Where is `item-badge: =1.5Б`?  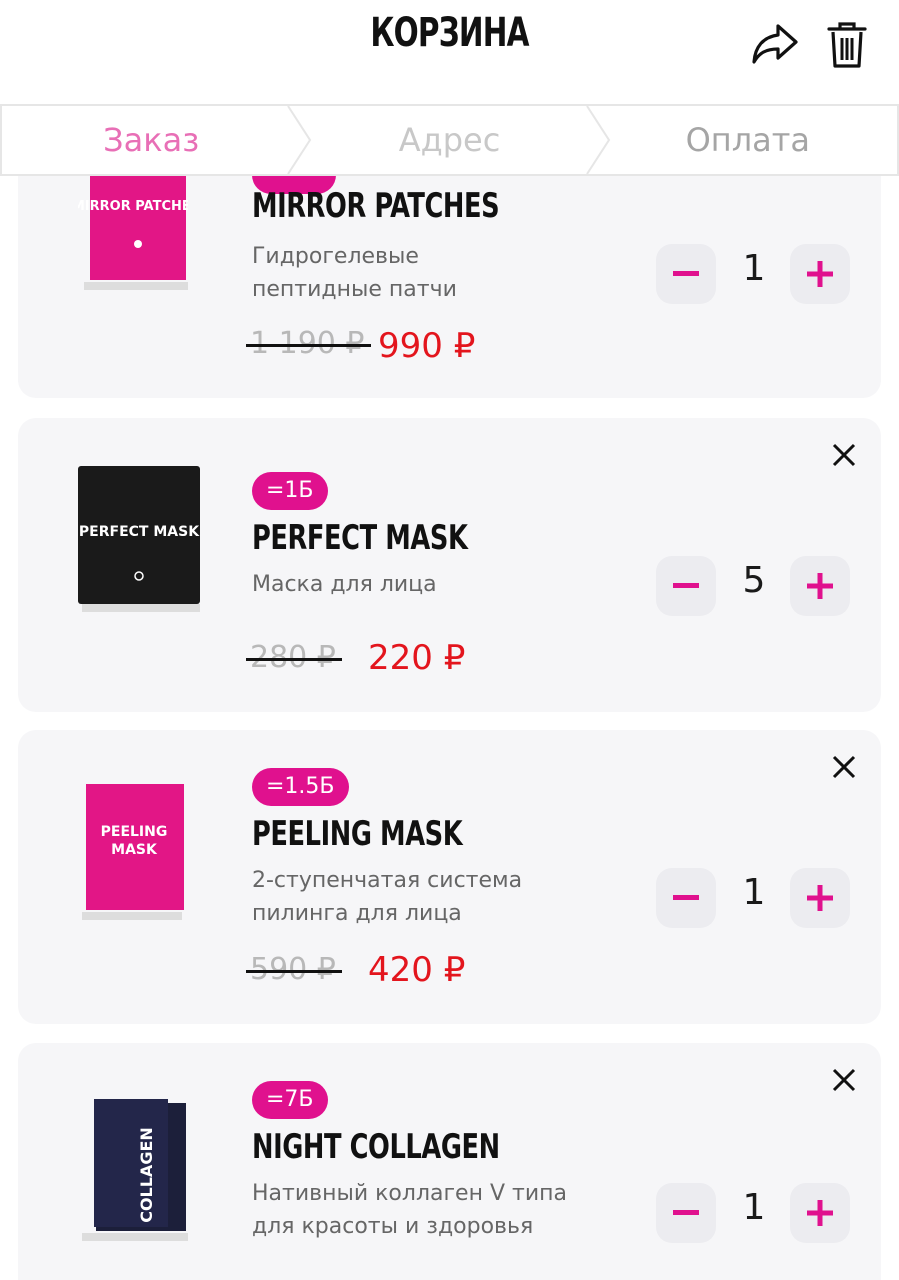 item-badge: =1.5Б is located at coordinates (300, 787).